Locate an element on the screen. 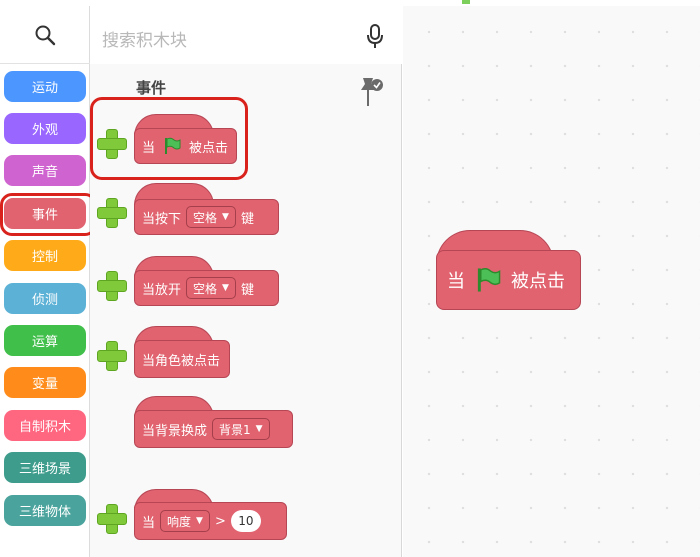 Image resolution: width=700 pixels, height=557 pixels. category-label: 声音 is located at coordinates (44, 172).